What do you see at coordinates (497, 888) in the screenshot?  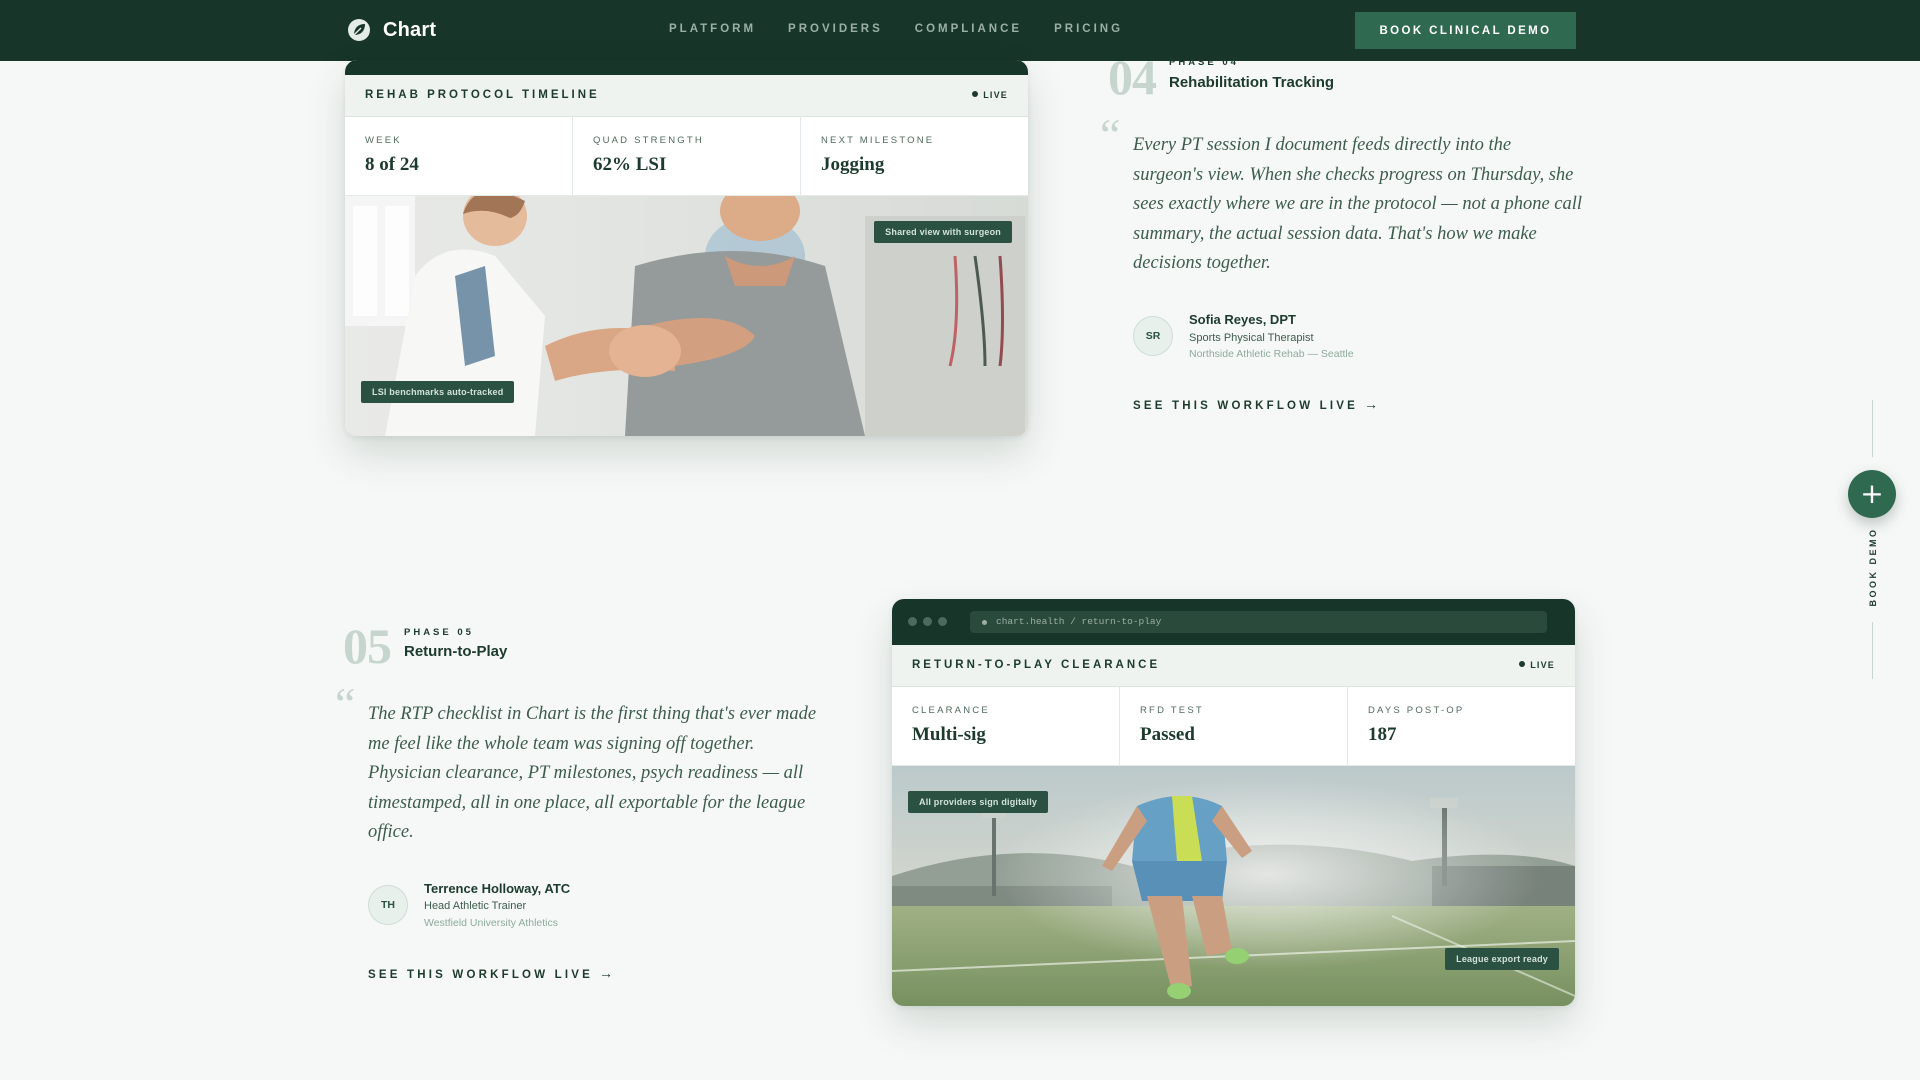 I see `person-name: Terrence Holloway, ATC` at bounding box center [497, 888].